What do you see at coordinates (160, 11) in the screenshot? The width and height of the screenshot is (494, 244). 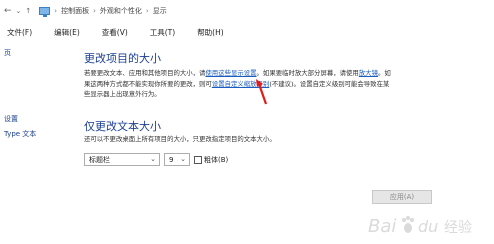 I see `breadcrumb-item-display: 显示` at bounding box center [160, 11].